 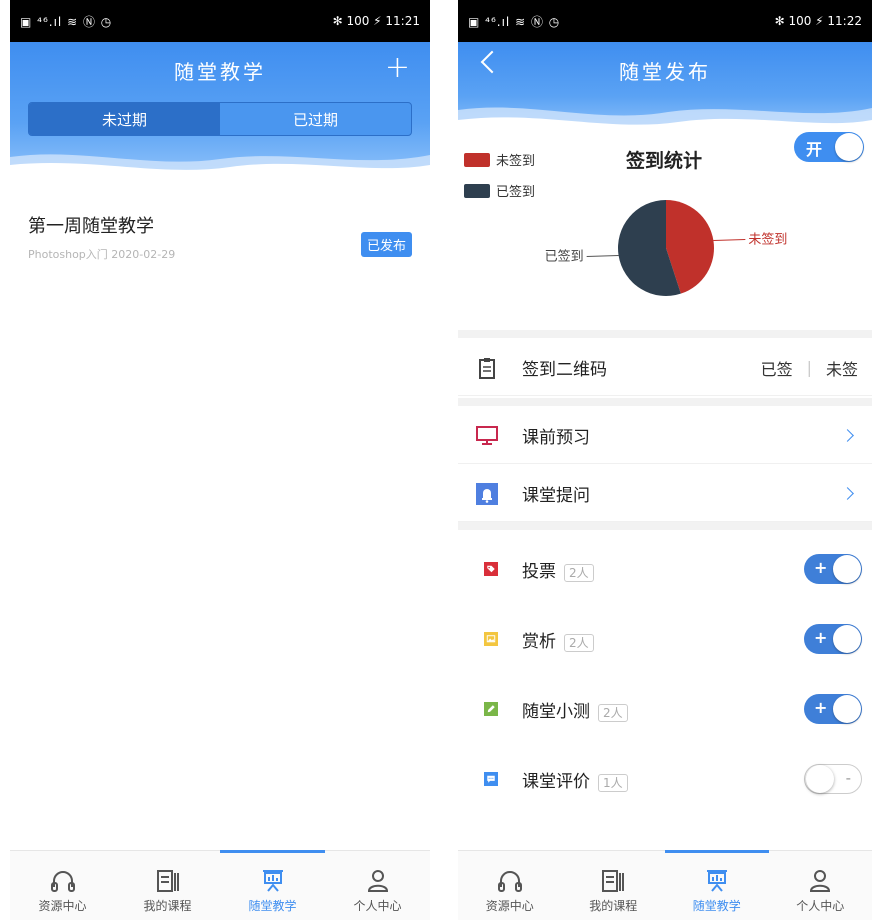 I want to click on course-meta: Photoshop入门 2020-02-29, so click(x=220, y=254).